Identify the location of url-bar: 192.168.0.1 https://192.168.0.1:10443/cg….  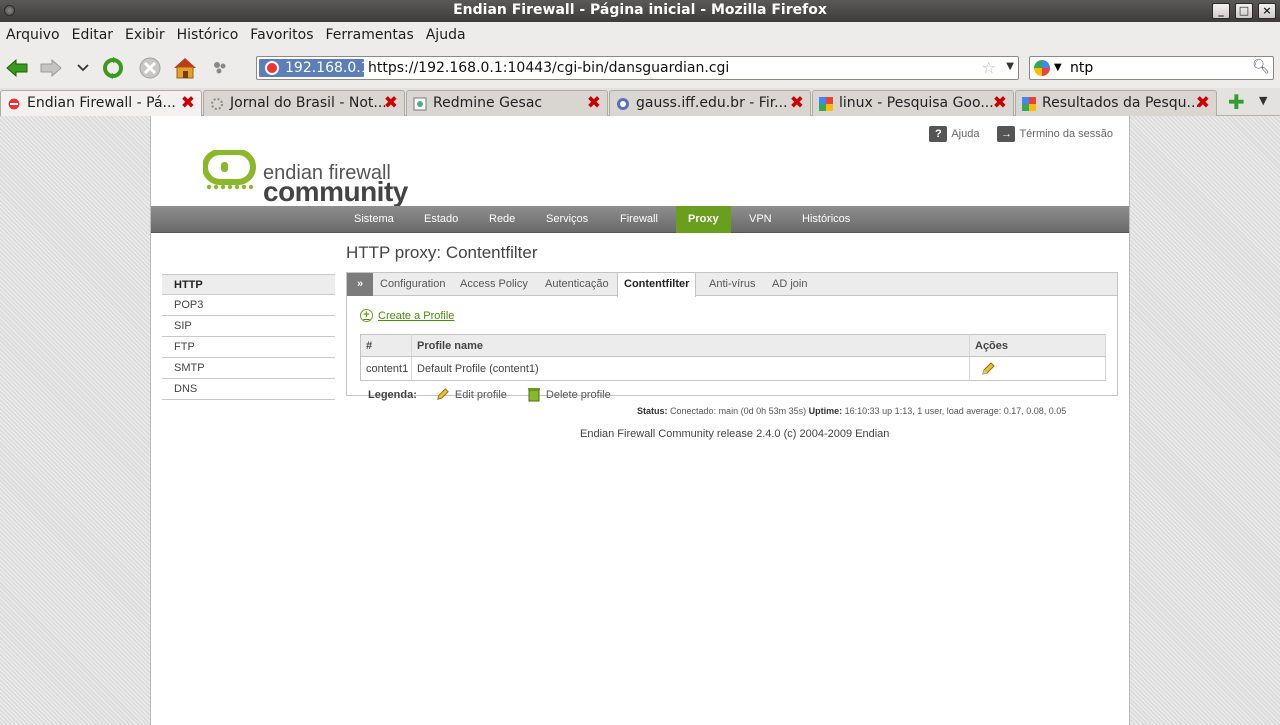
(637, 68).